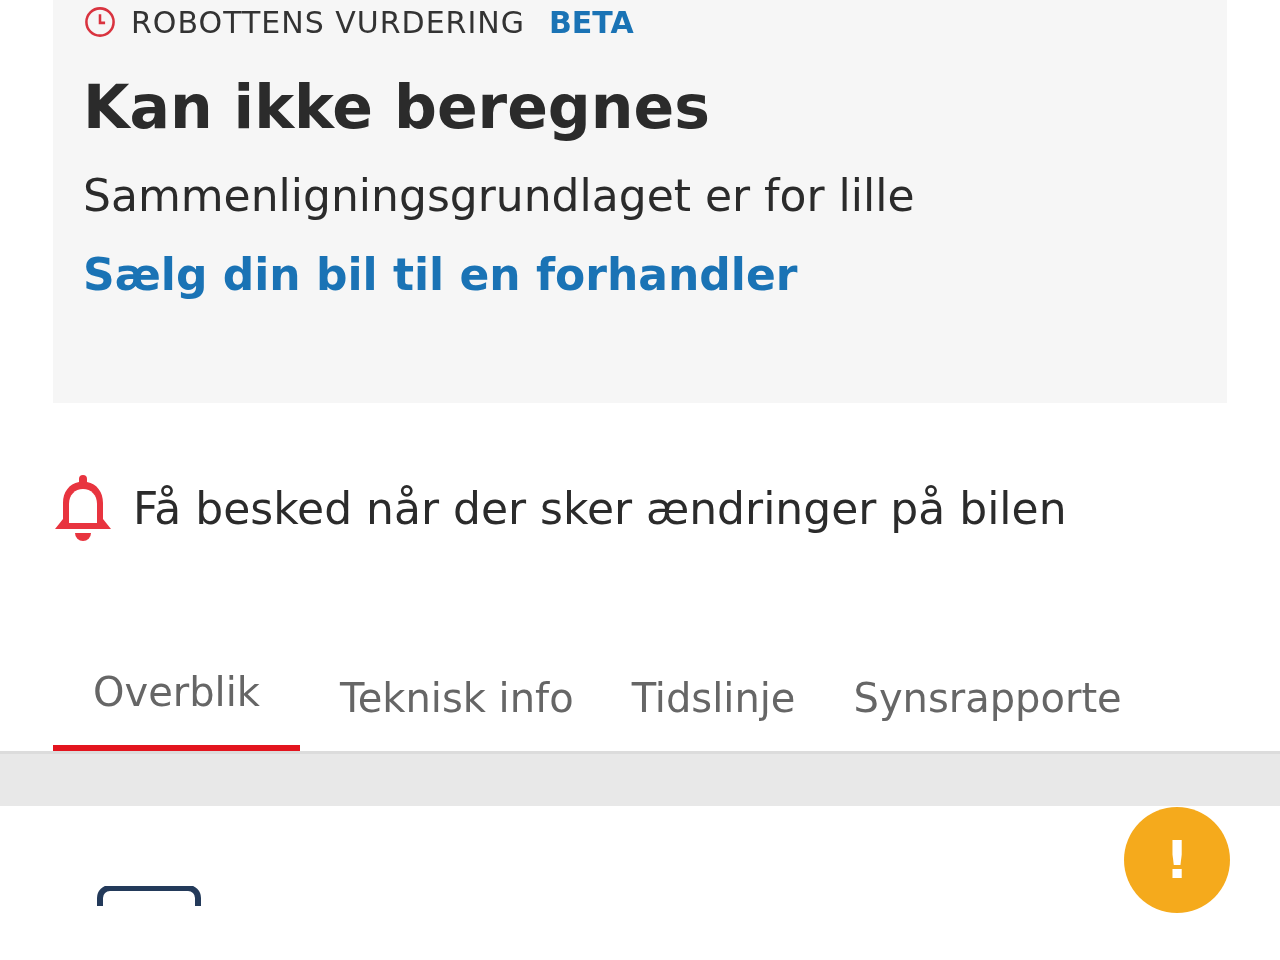 Image resolution: width=1280 pixels, height=960 pixels. What do you see at coordinates (149, 896) in the screenshot?
I see `screen-icon` at bounding box center [149, 896].